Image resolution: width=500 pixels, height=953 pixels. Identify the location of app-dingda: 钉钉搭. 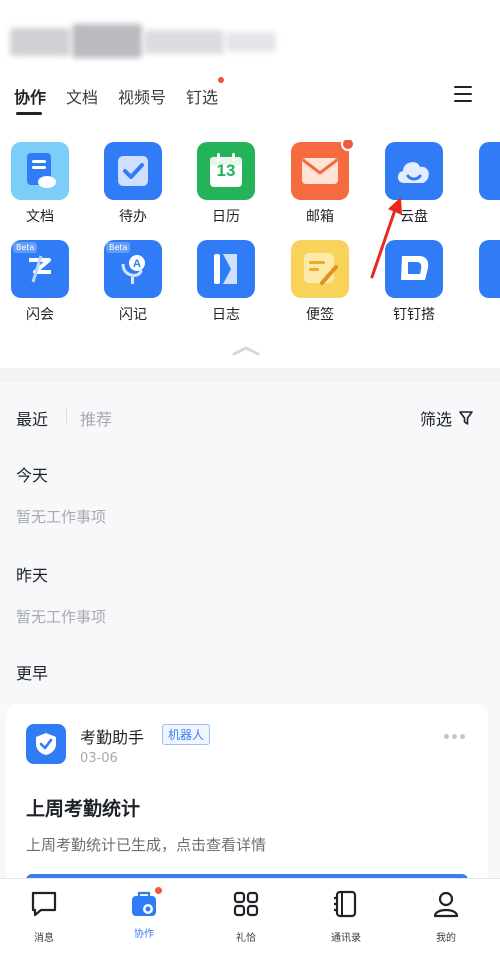
(414, 282).